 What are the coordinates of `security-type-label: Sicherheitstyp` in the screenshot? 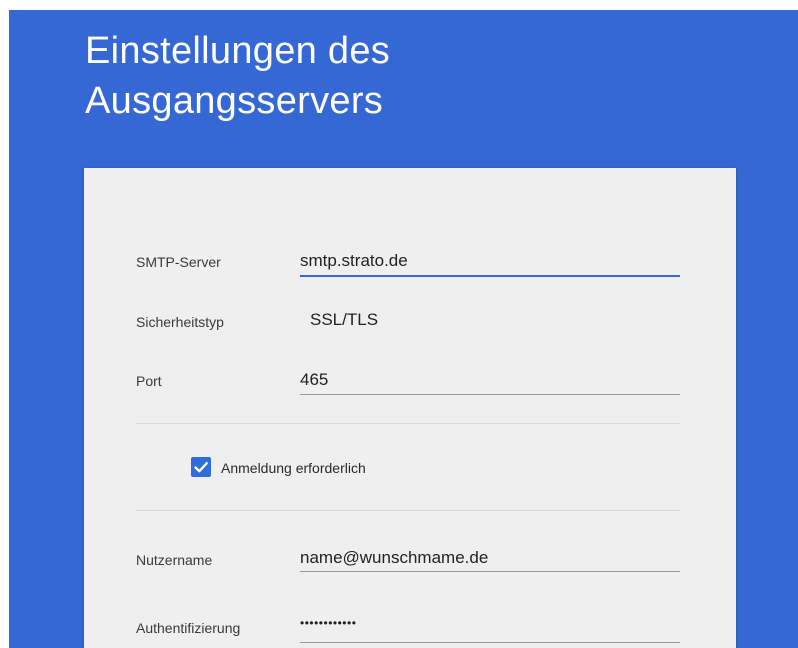 It's located at (180, 322).